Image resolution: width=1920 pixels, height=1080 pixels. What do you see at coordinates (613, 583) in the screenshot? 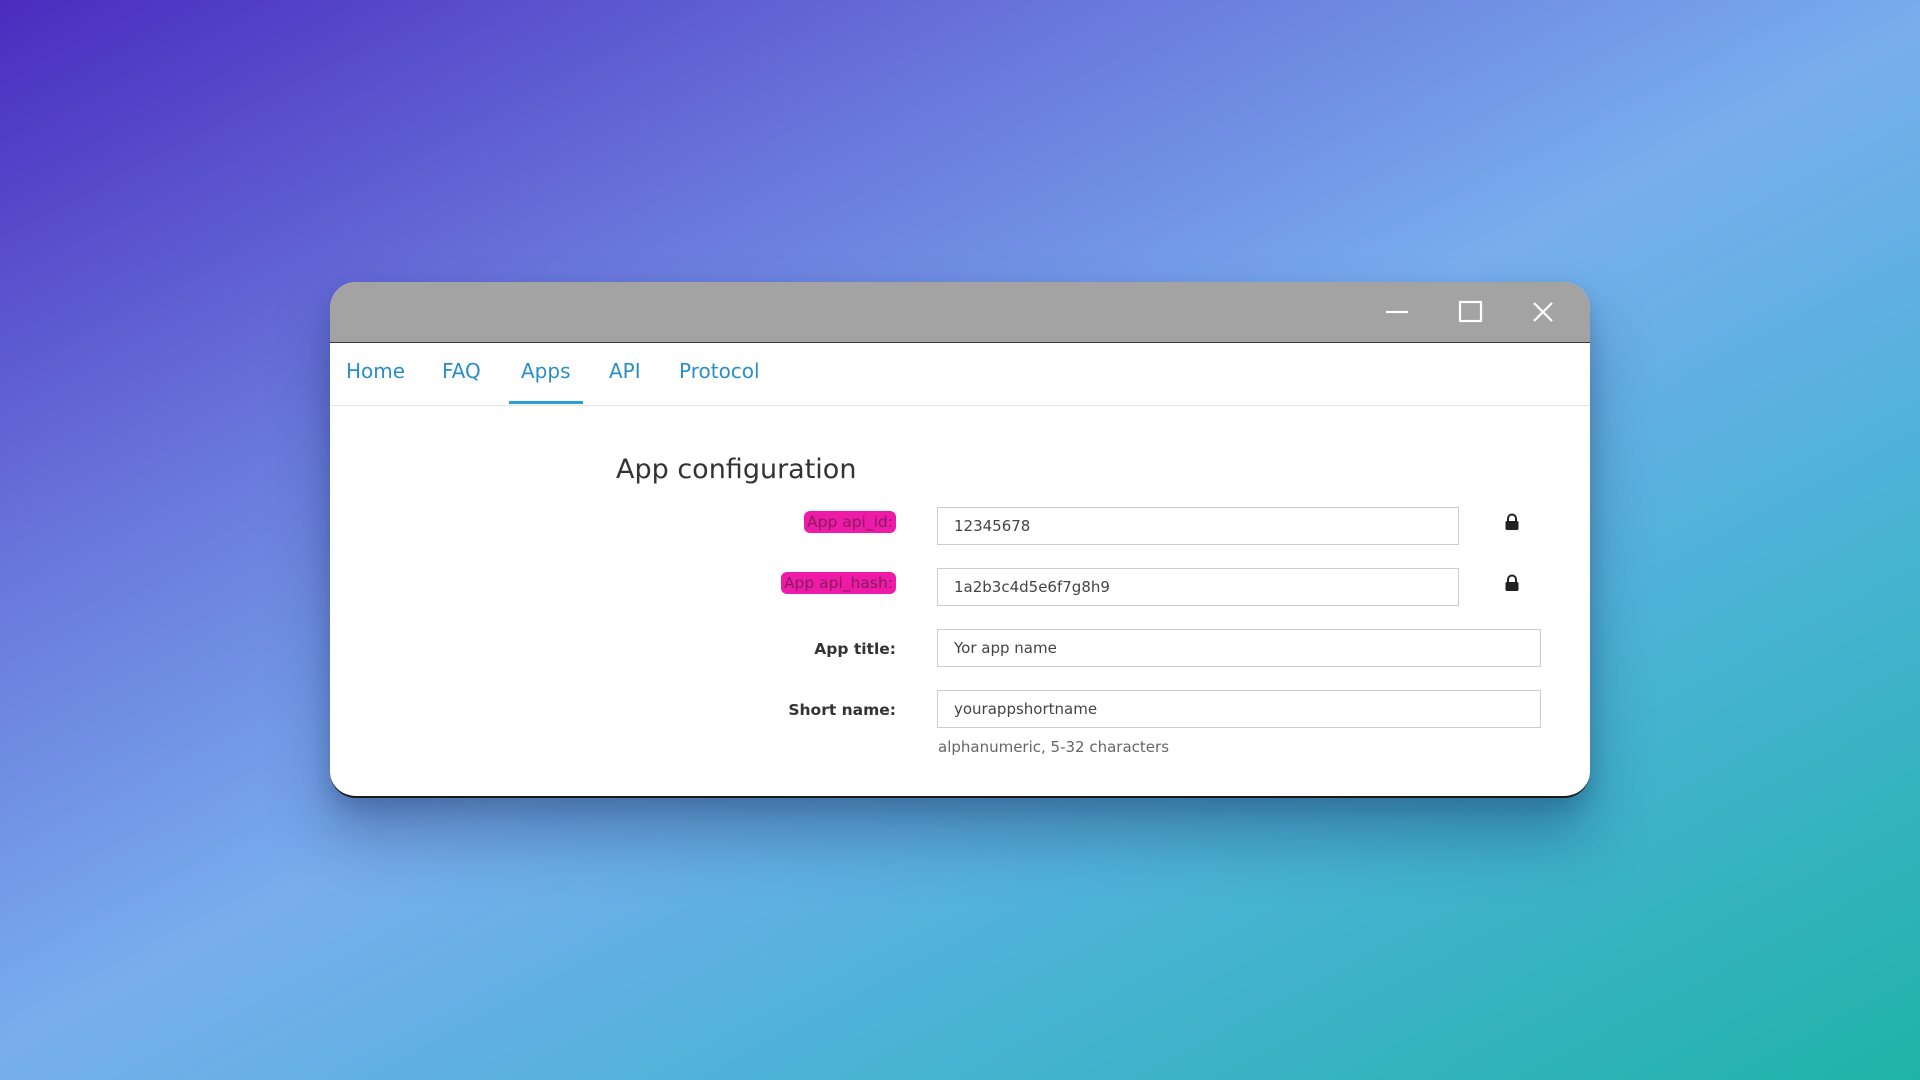
I see `api-hash-label-row: App api_hash:` at bounding box center [613, 583].